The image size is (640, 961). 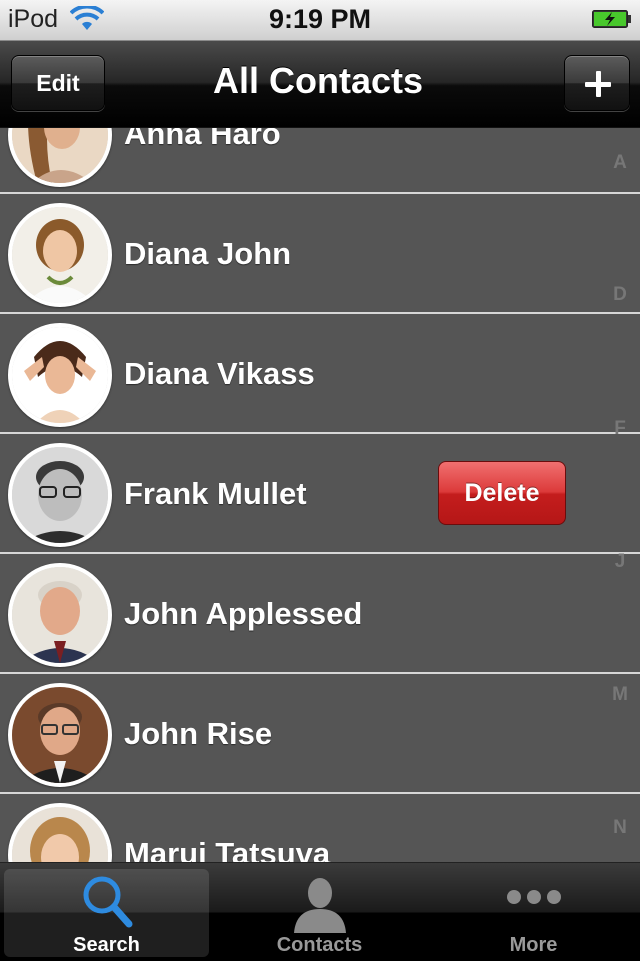 I want to click on search-icon, so click(x=107, y=902).